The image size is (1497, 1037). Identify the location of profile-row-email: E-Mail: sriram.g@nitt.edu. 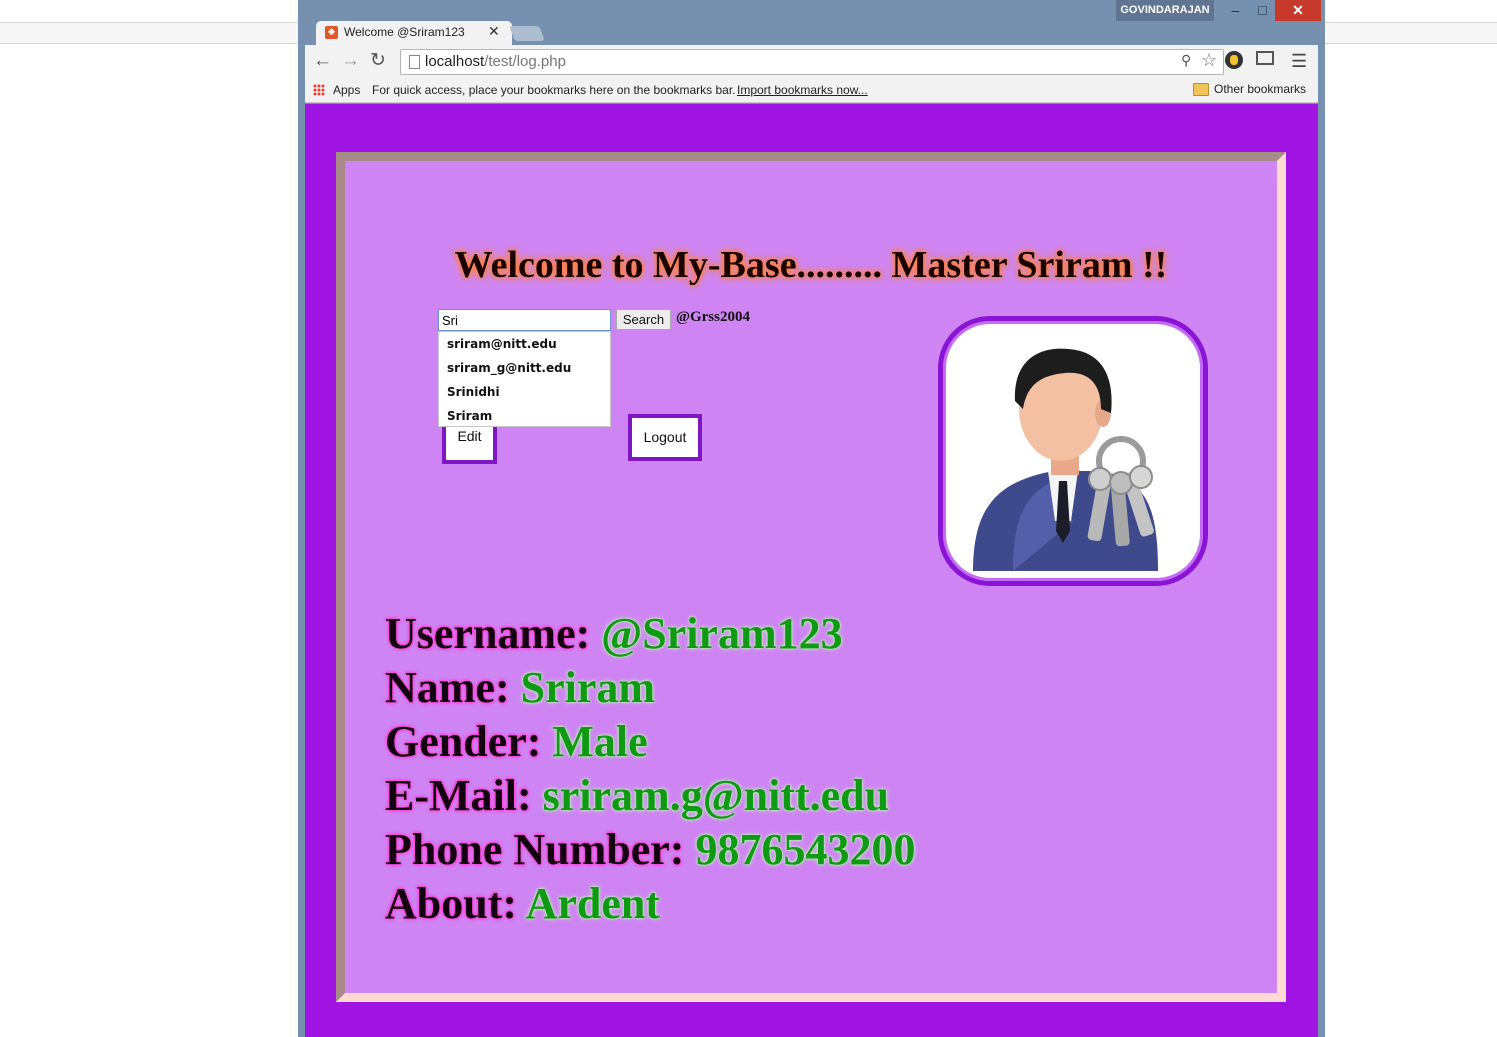
(650, 796).